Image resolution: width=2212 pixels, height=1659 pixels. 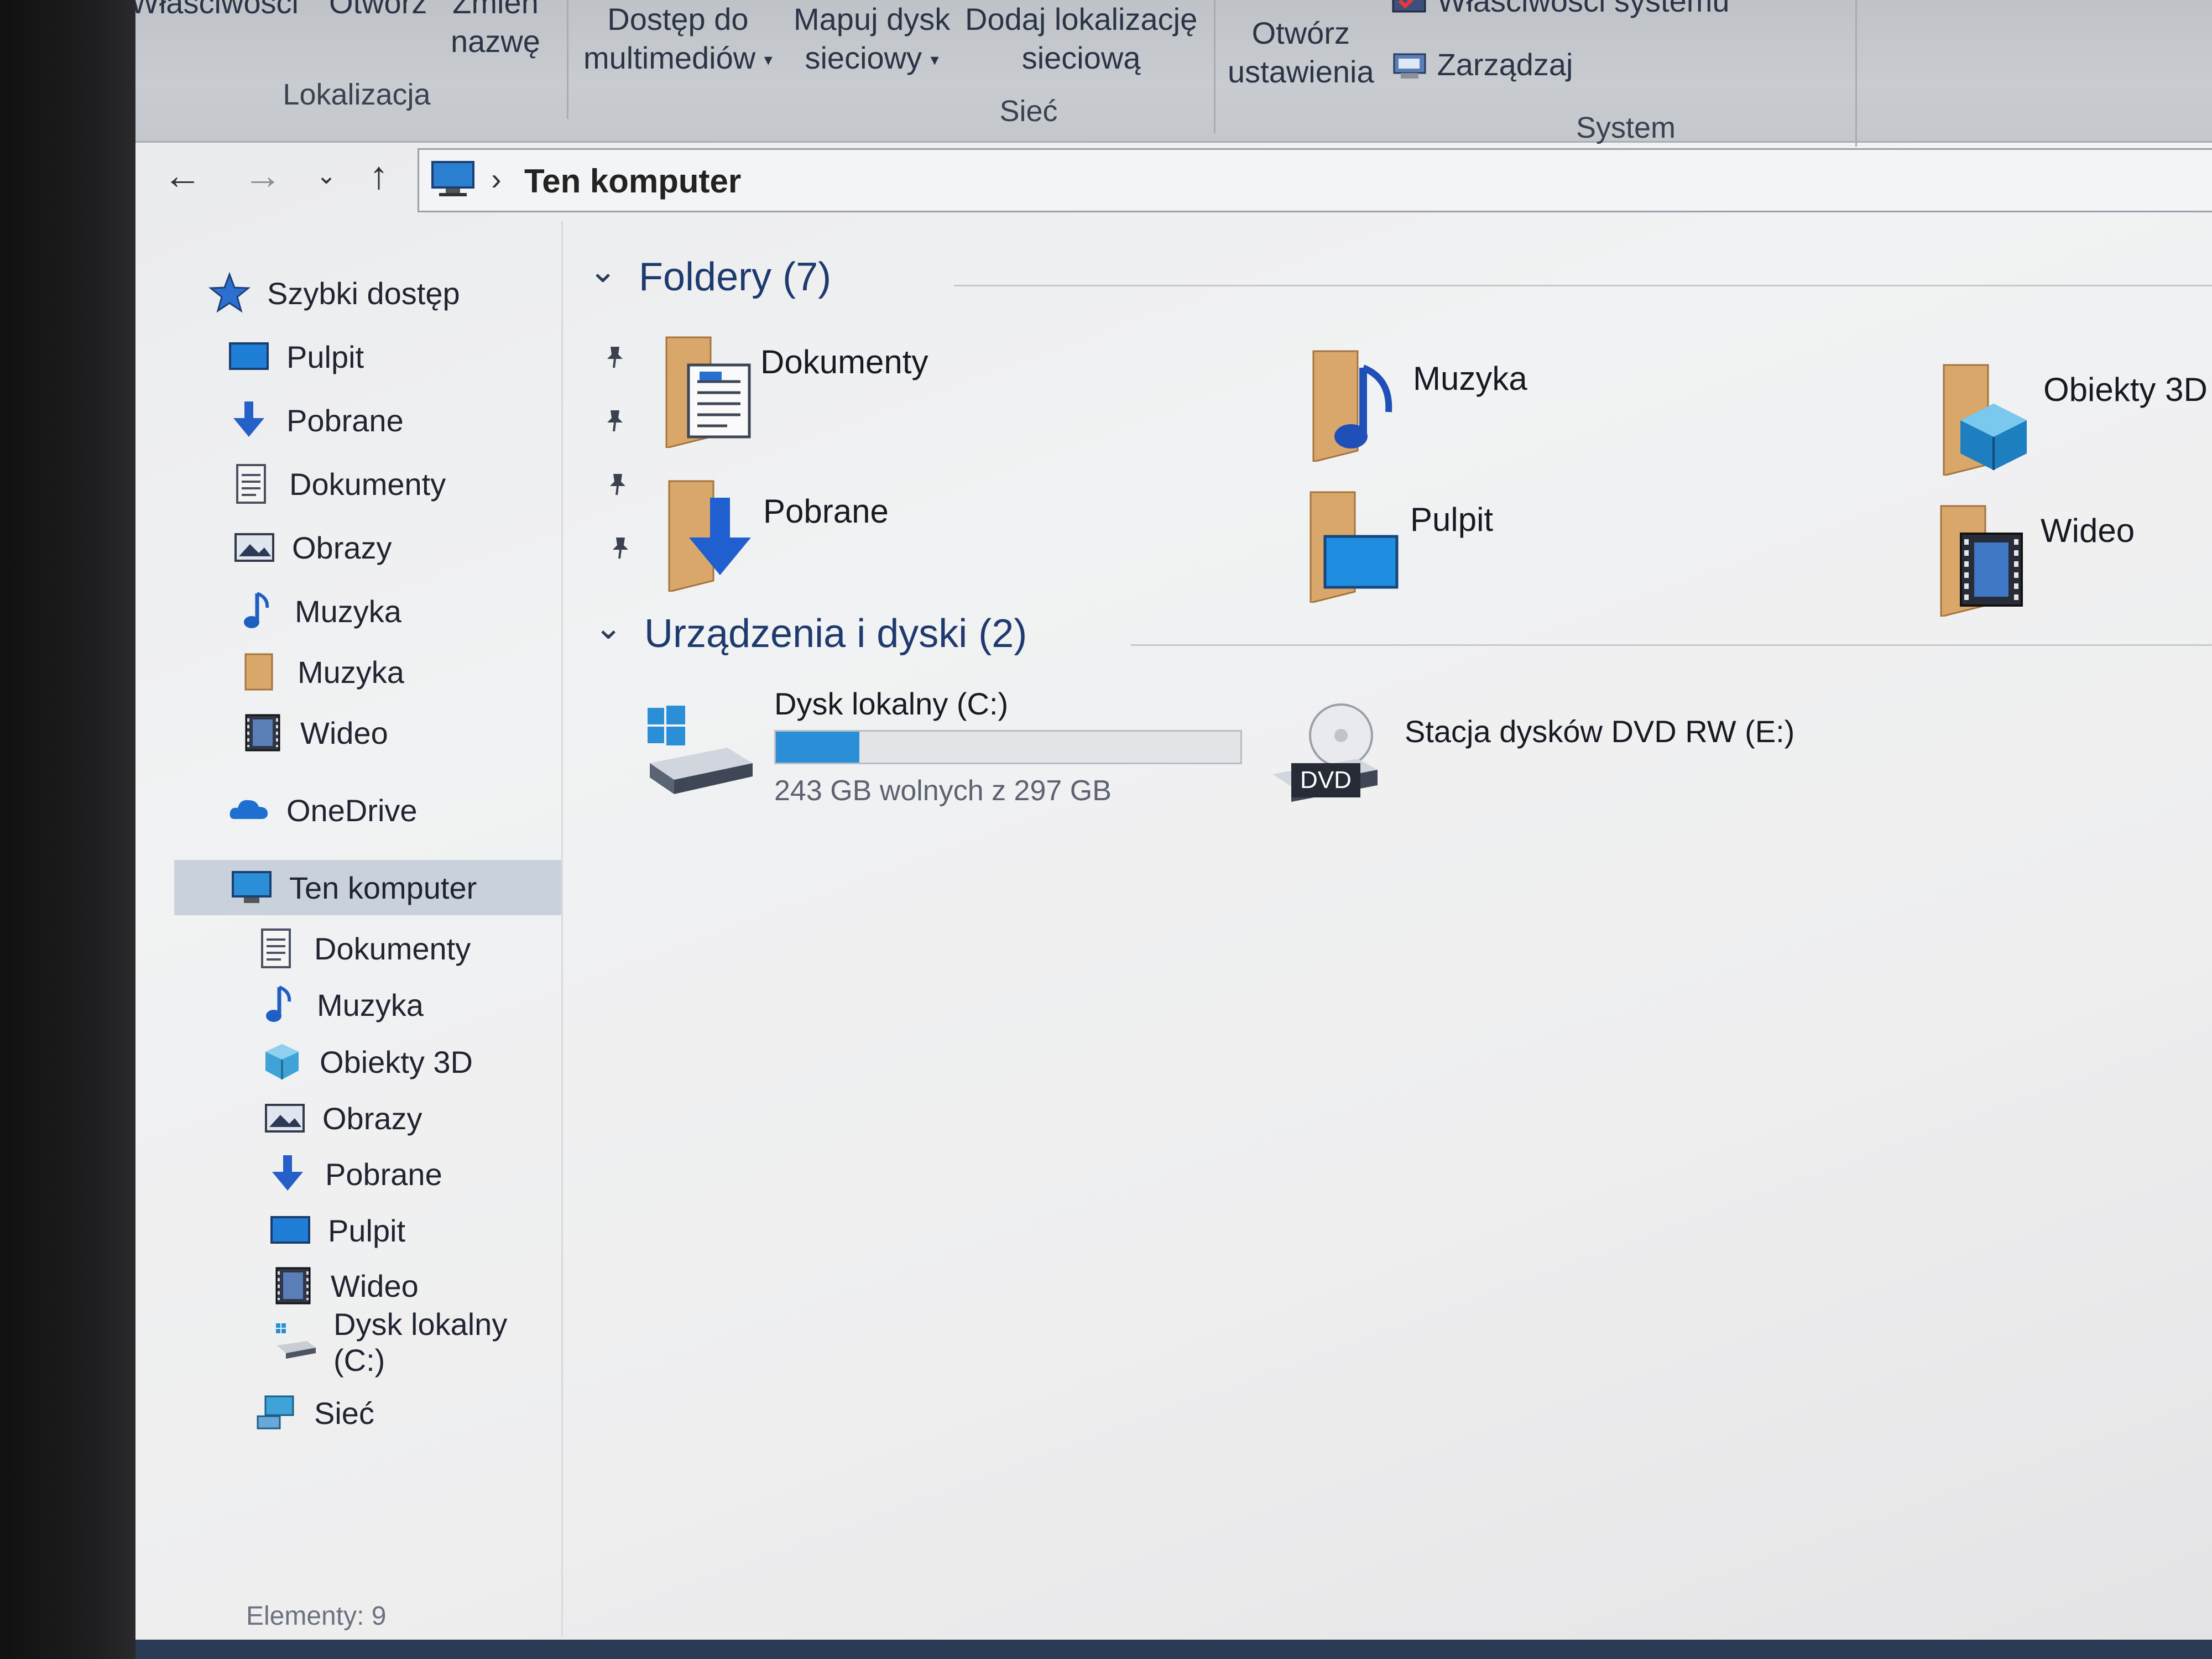 What do you see at coordinates (362, 949) in the screenshot?
I see `sidebar-pc-item-documents: Dokumenty` at bounding box center [362, 949].